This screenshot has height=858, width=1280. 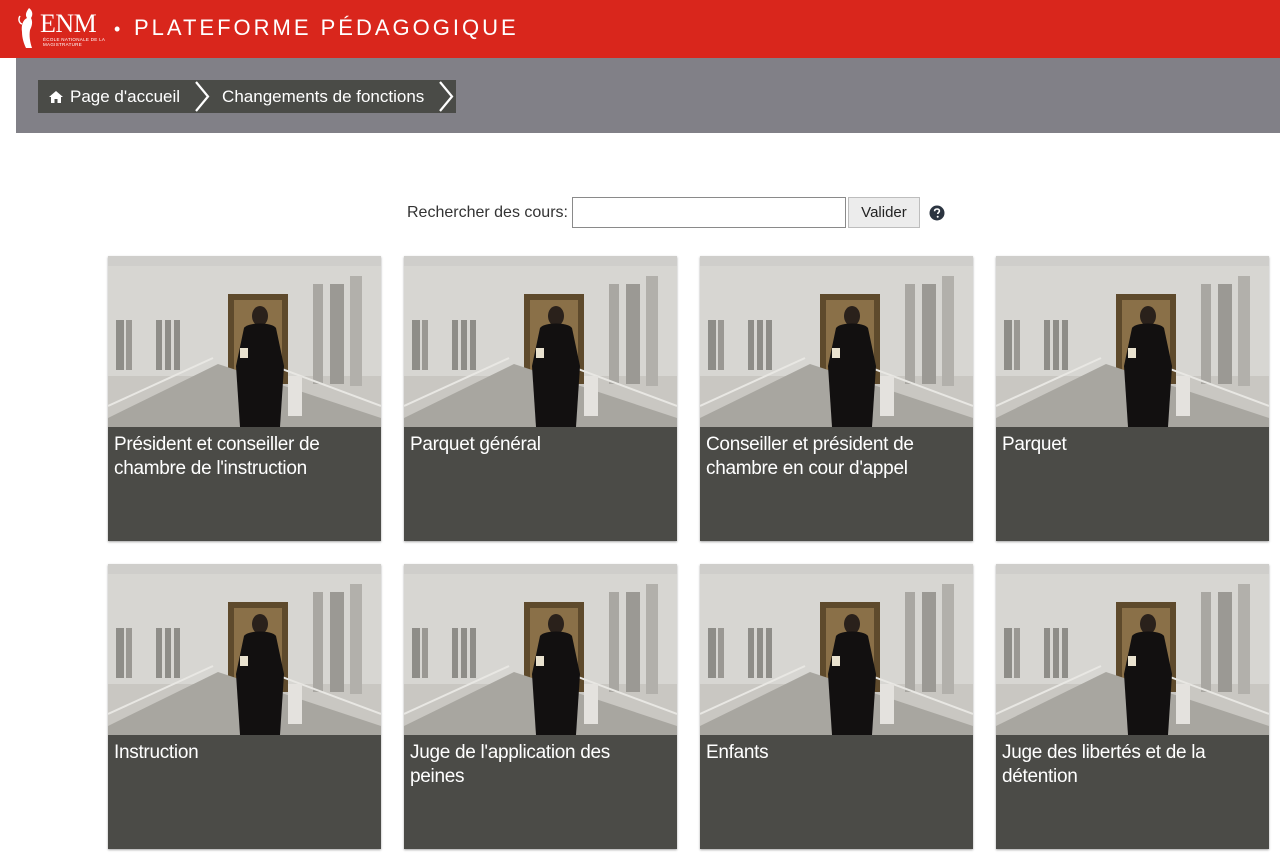 What do you see at coordinates (326, 28) in the screenshot?
I see `site-title: PLATEFORME PÉDAGOGIQUE` at bounding box center [326, 28].